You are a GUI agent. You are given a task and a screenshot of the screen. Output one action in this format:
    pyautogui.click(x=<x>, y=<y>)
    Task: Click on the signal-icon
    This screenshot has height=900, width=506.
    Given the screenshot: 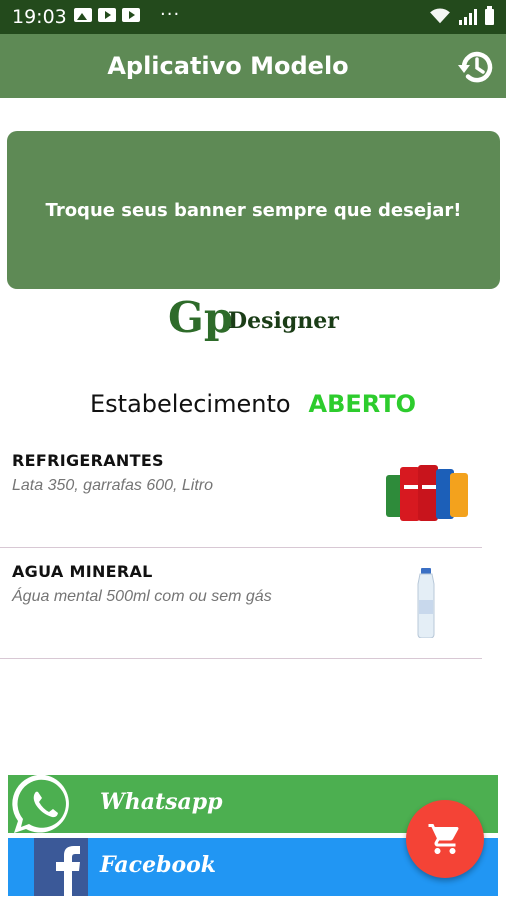 What is the action you would take?
    pyautogui.click(x=468, y=17)
    